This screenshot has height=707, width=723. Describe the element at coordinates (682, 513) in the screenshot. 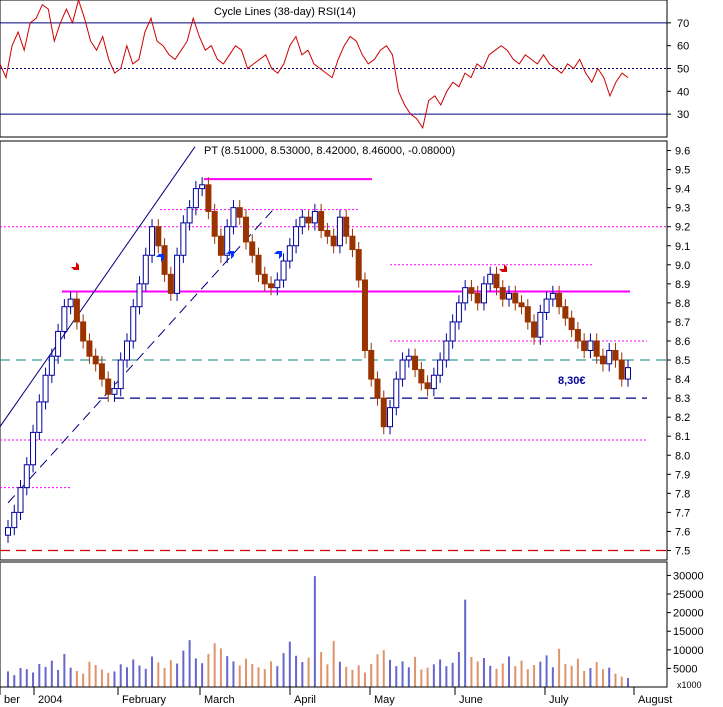

I see `price-tick-label: 7.7` at that location.